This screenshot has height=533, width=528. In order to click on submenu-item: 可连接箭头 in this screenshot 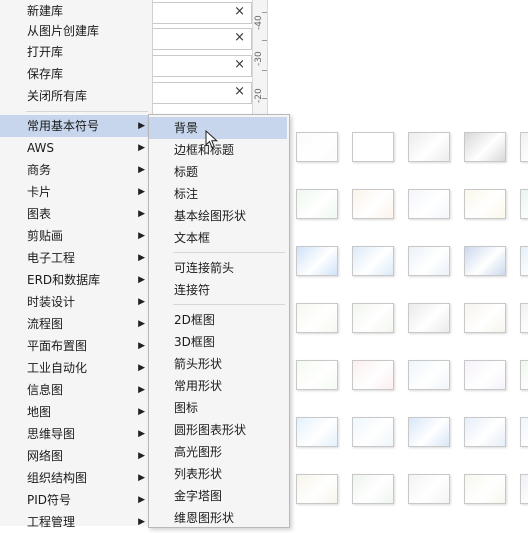, I will do `click(218, 268)`.